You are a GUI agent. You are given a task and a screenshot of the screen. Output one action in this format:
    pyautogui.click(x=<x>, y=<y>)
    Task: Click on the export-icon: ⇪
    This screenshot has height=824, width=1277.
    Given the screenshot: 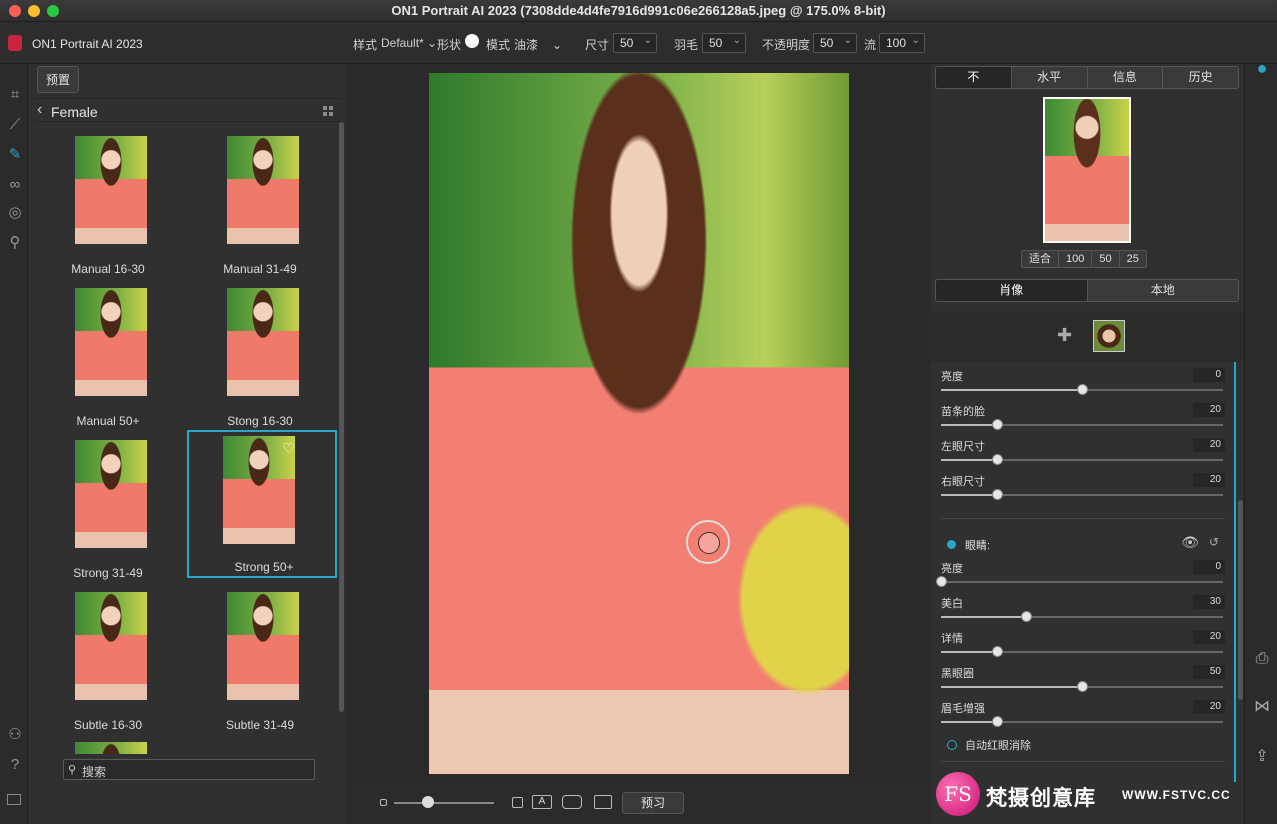 What is the action you would take?
    pyautogui.click(x=1262, y=756)
    